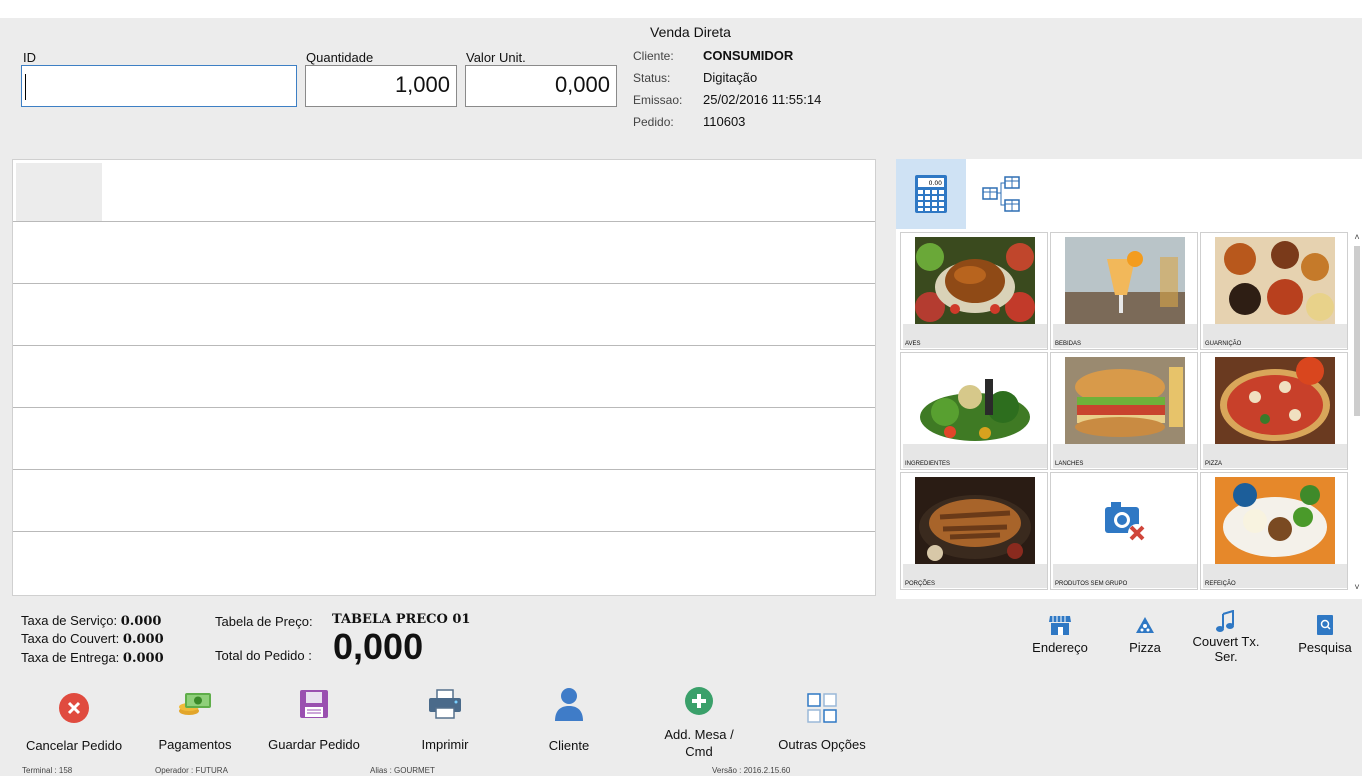 The image size is (1362, 776). What do you see at coordinates (699, 725) in the screenshot?
I see `add-mesa-button: Add. Mesa / Cmd` at bounding box center [699, 725].